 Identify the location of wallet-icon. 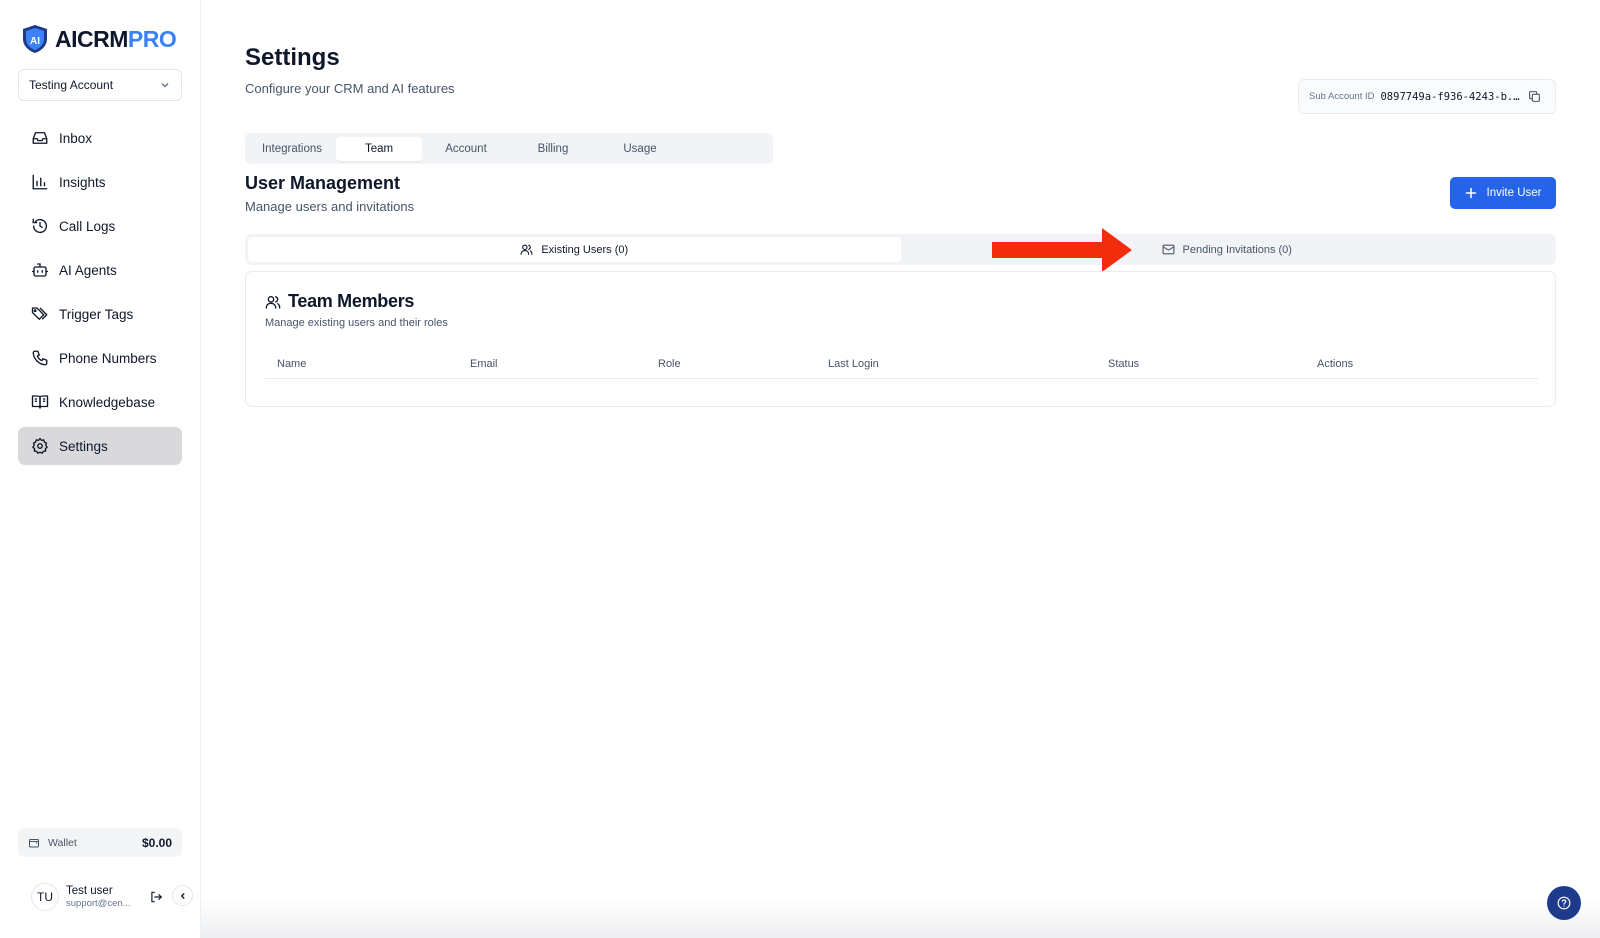
(34, 842).